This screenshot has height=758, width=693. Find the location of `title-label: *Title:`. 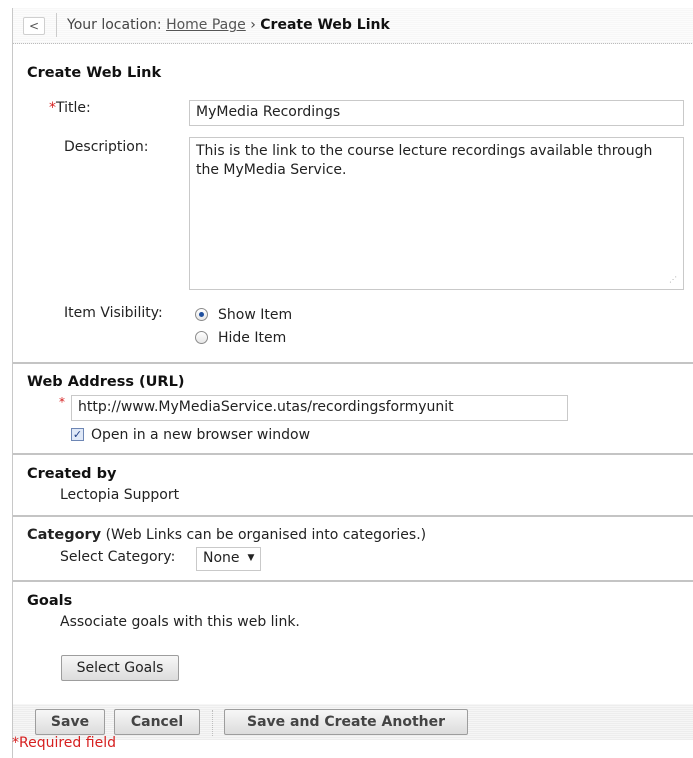

title-label: *Title: is located at coordinates (70, 108).